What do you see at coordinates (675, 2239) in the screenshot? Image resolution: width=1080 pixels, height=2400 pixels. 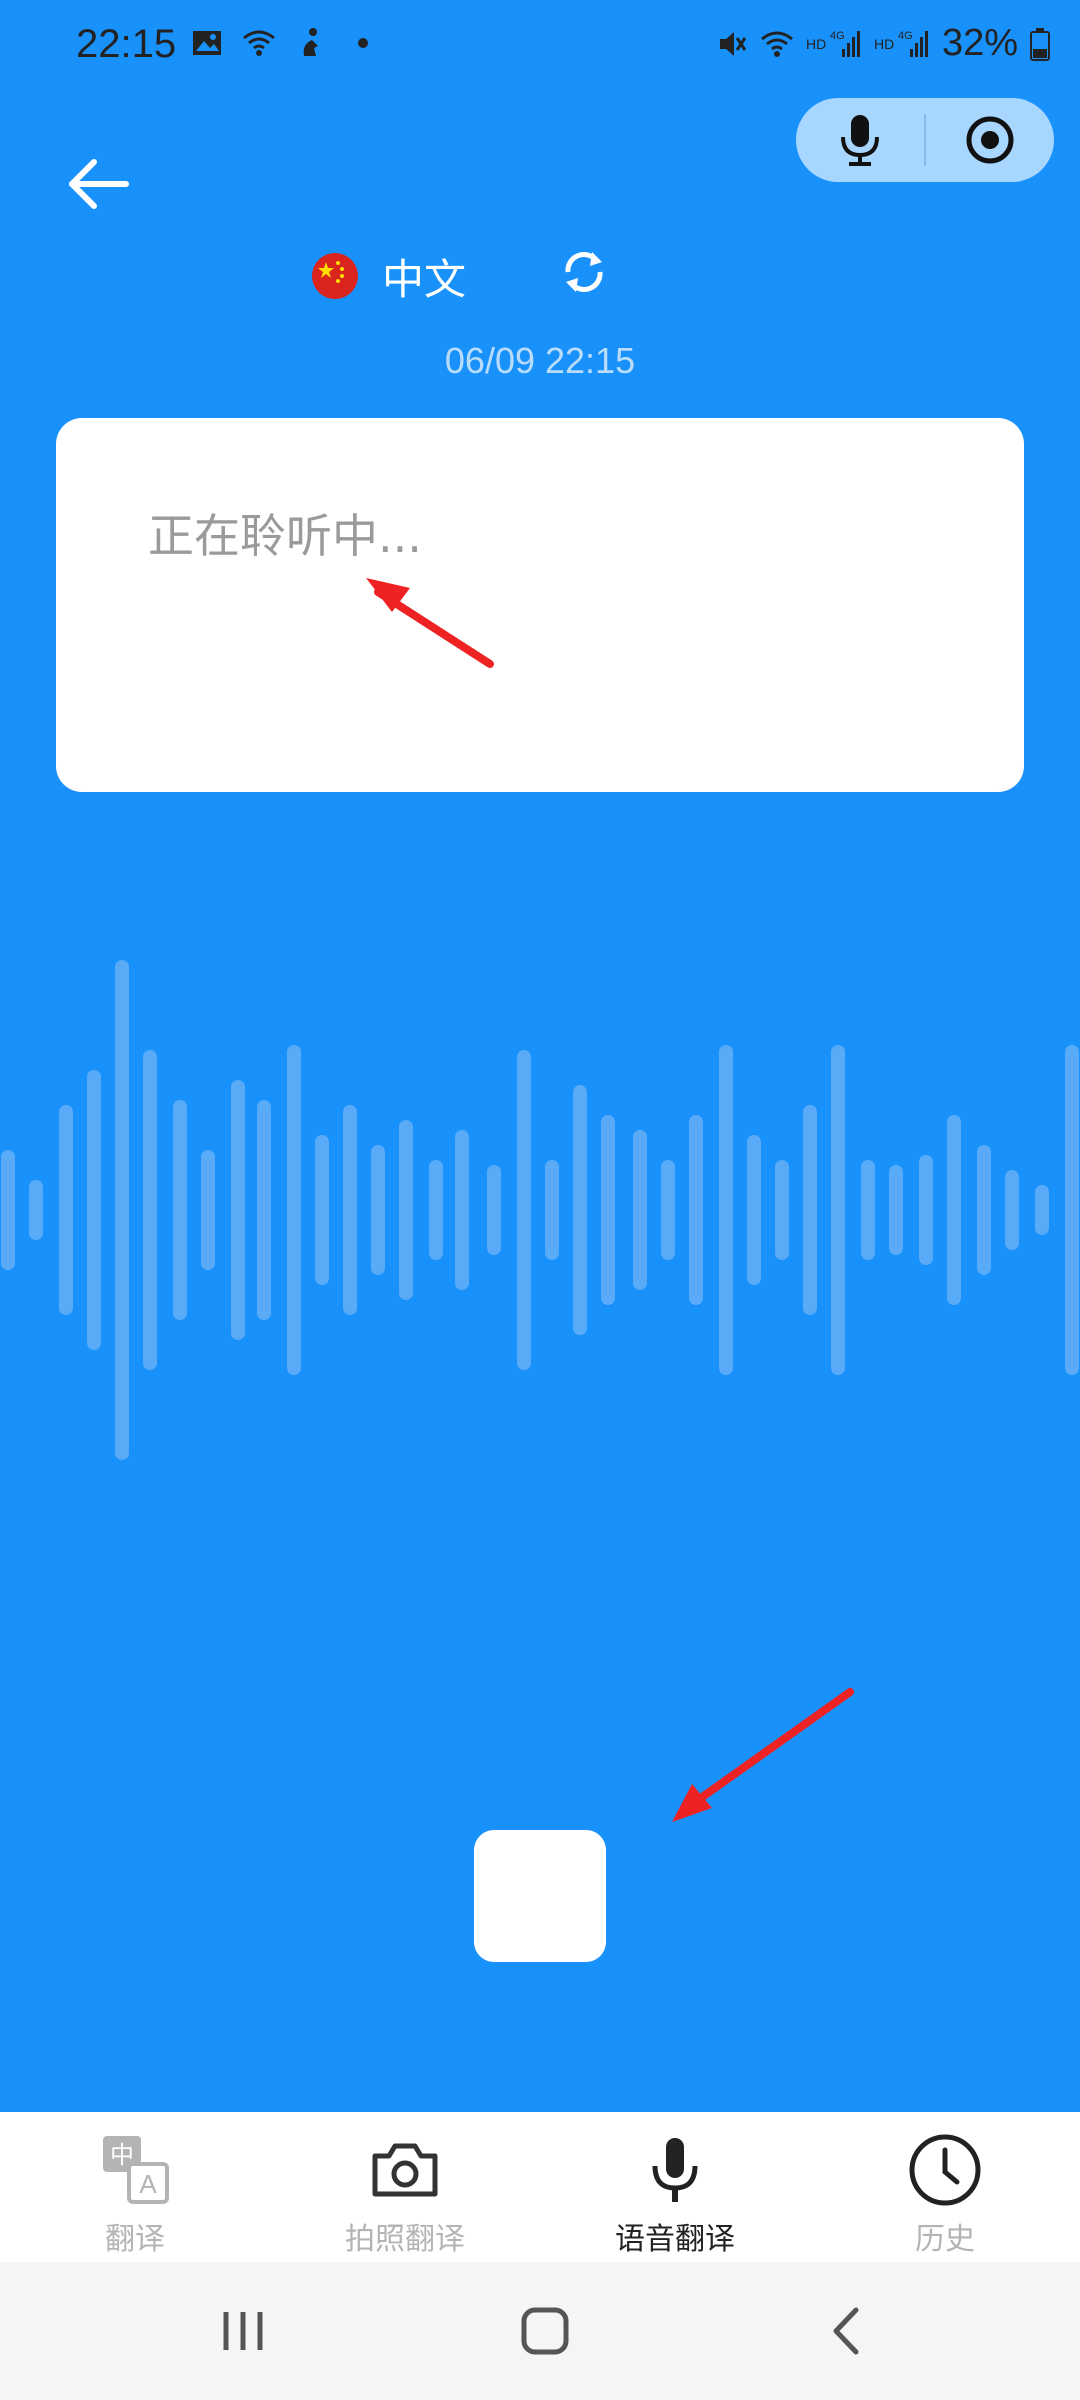 I see `tab-label-voice-translate: 语音翻译` at bounding box center [675, 2239].